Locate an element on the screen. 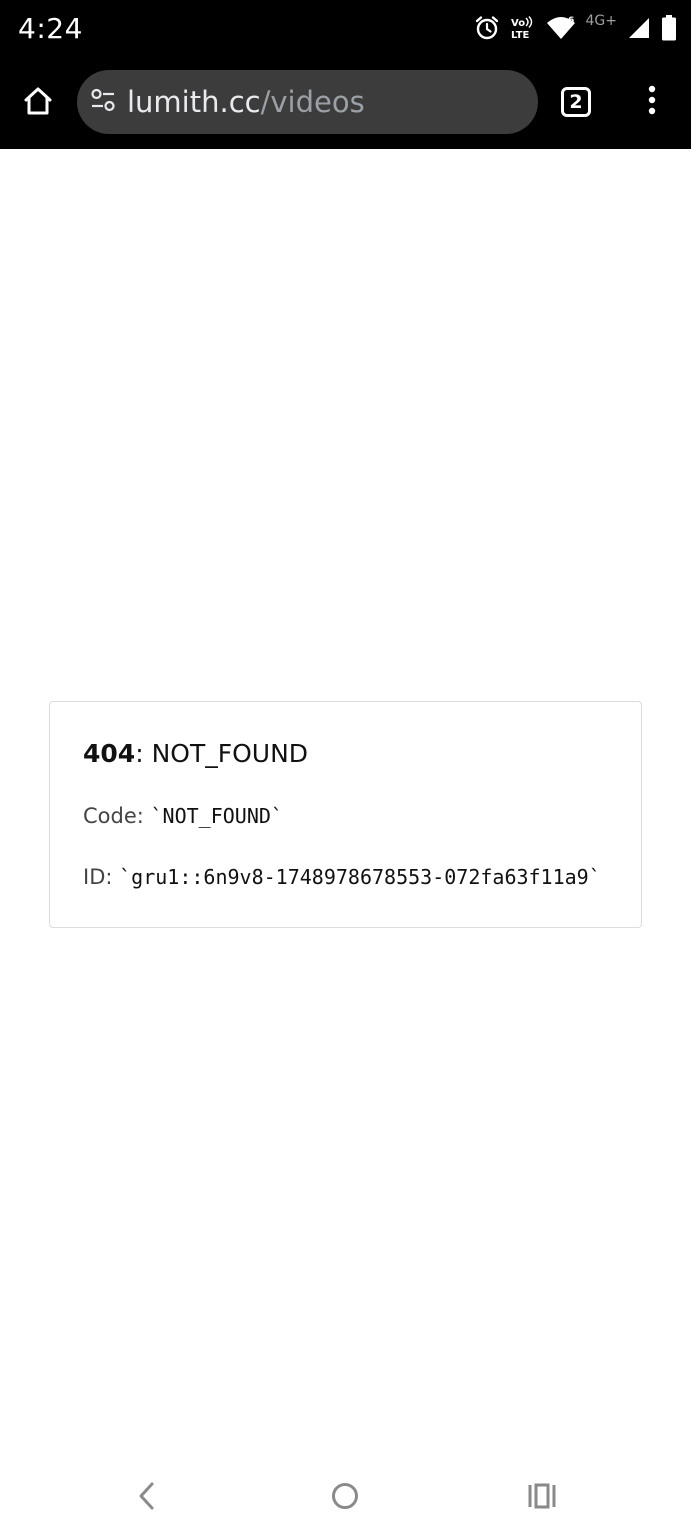 Image resolution: width=691 pixels, height=1536 pixels. url-path: /videos is located at coordinates (312, 102).